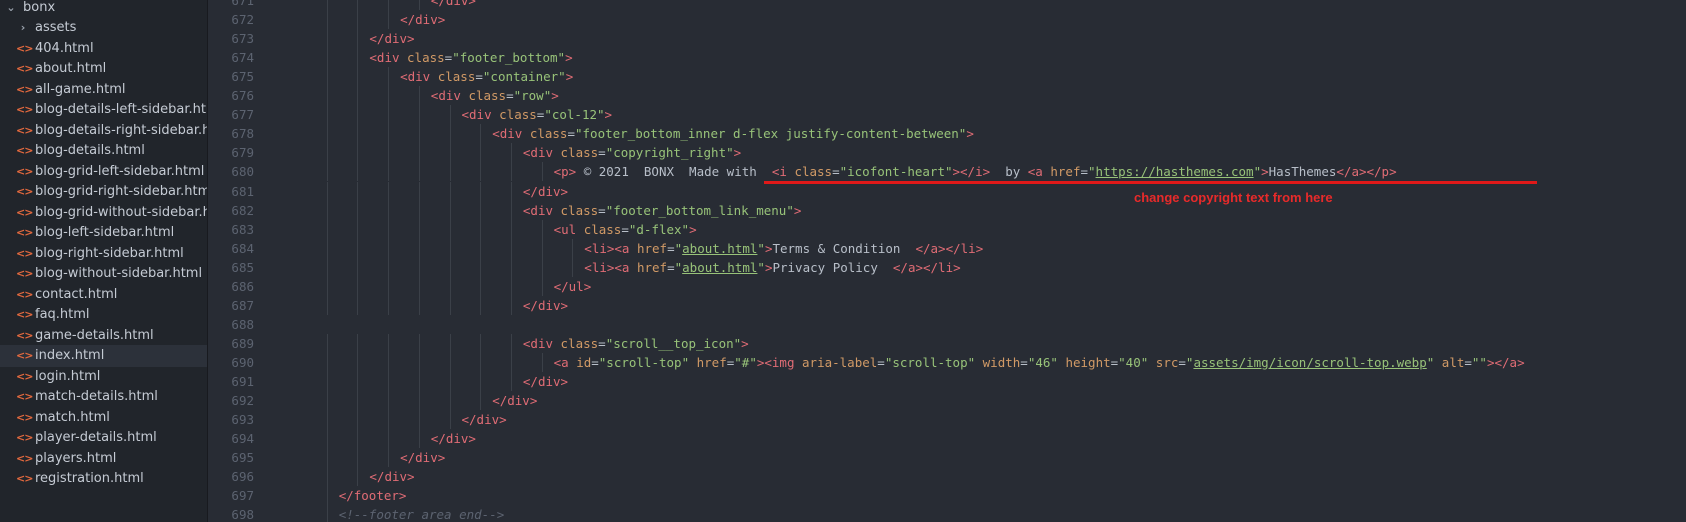 The width and height of the screenshot is (1686, 522). I want to click on code-line: 691 </div>, so click(947, 381).